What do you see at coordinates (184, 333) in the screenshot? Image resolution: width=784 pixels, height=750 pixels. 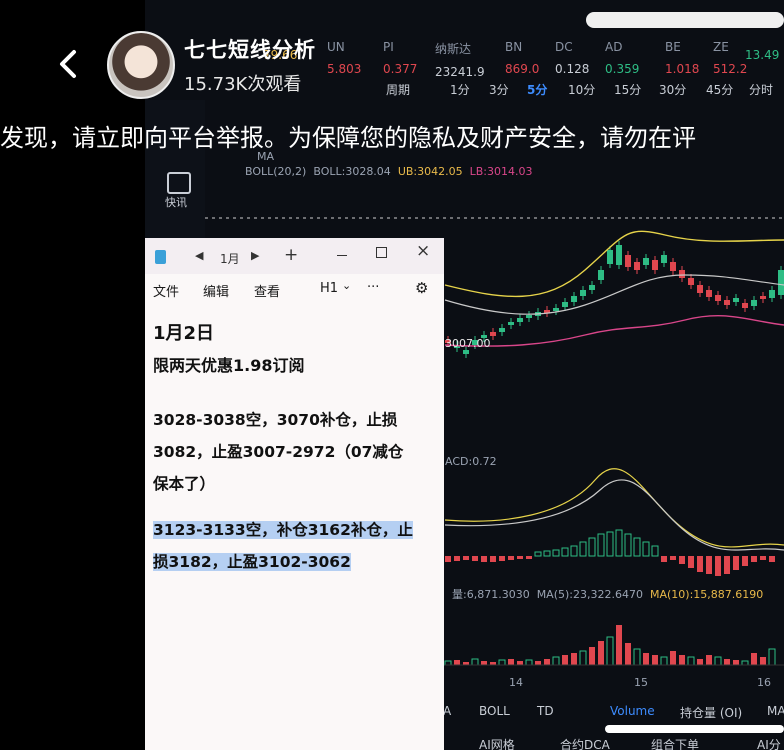 I see `note-line: 1月2日` at bounding box center [184, 333].